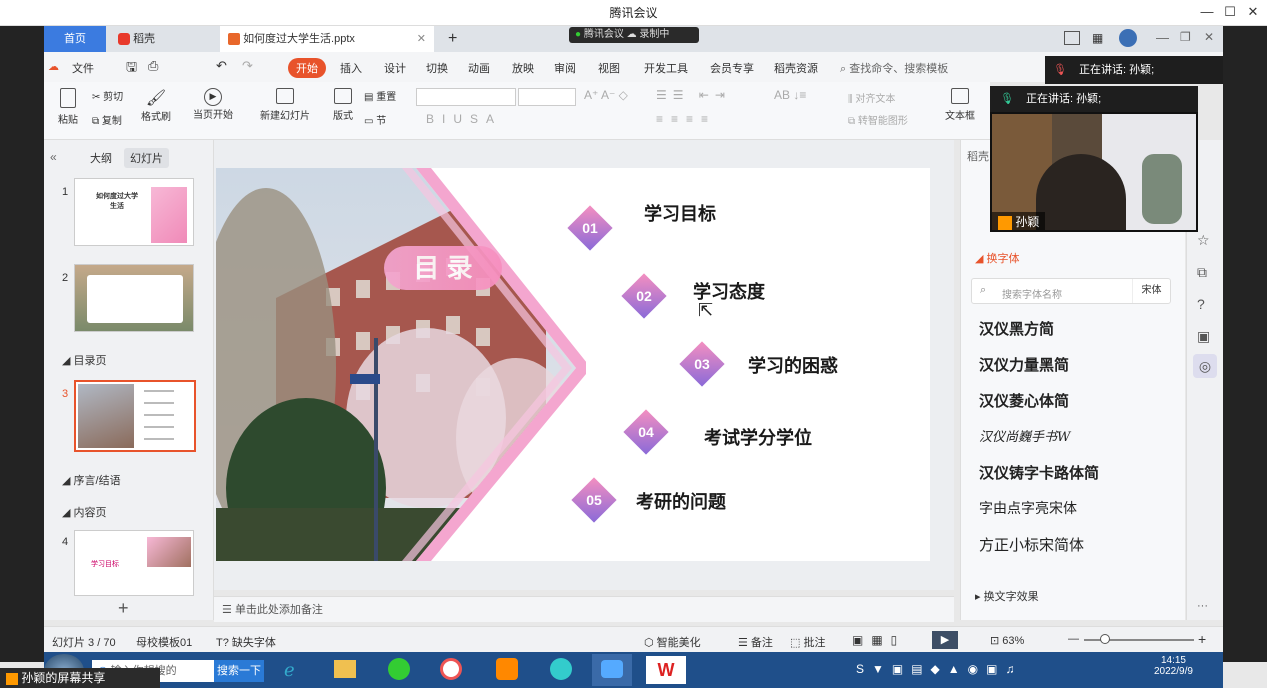 Image resolution: width=1267 pixels, height=688 pixels. What do you see at coordinates (507, 669) in the screenshot?
I see `media-icon` at bounding box center [507, 669].